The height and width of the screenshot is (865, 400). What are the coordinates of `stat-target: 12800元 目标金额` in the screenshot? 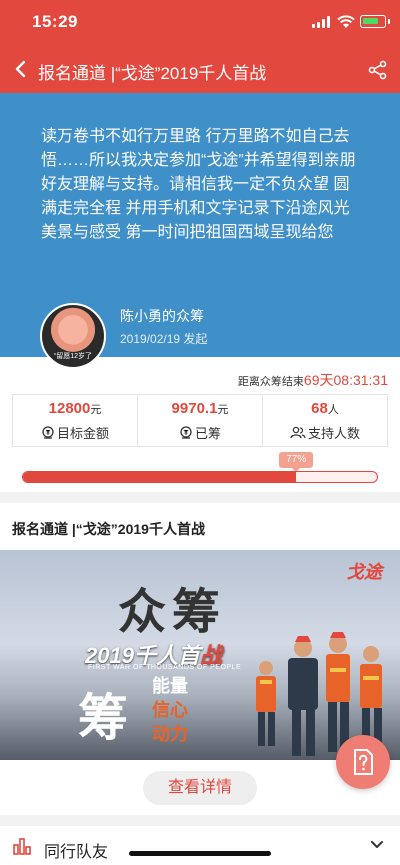 It's located at (75, 420).